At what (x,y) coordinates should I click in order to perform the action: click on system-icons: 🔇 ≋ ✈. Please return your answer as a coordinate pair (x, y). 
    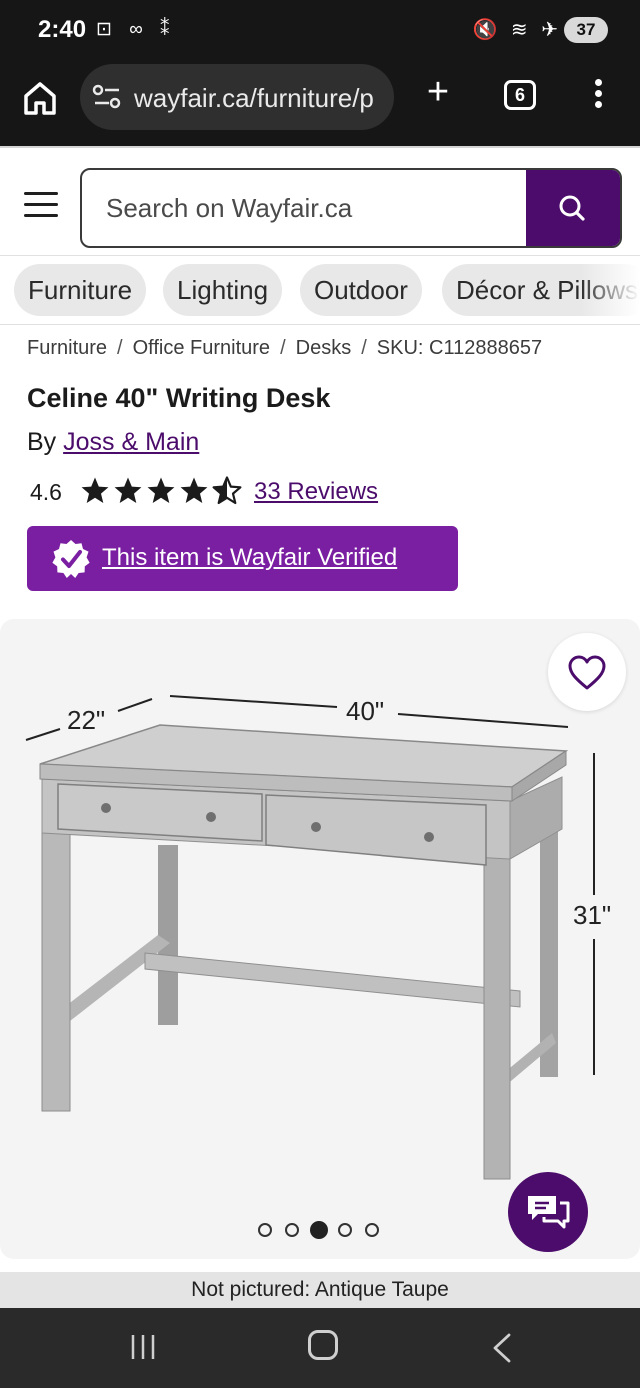
    Looking at the image, I should click on (517, 30).